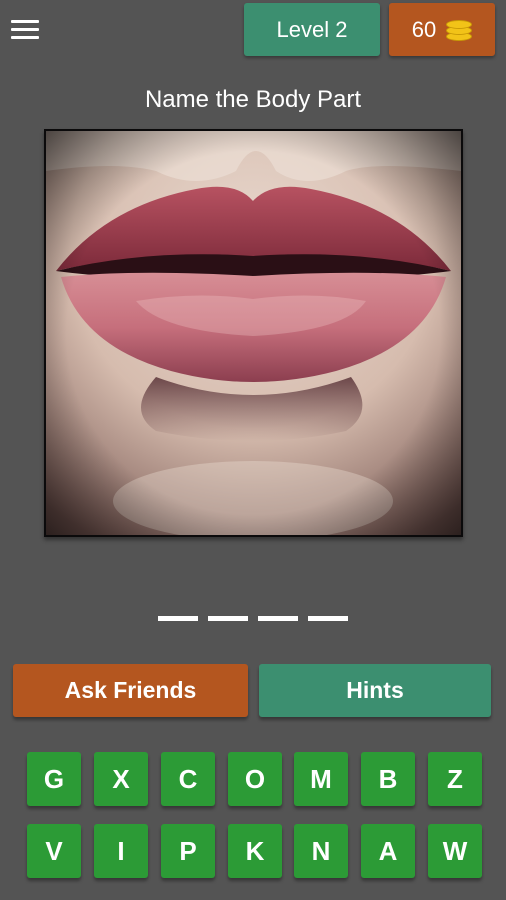  What do you see at coordinates (254, 619) in the screenshot?
I see `answer-slots` at bounding box center [254, 619].